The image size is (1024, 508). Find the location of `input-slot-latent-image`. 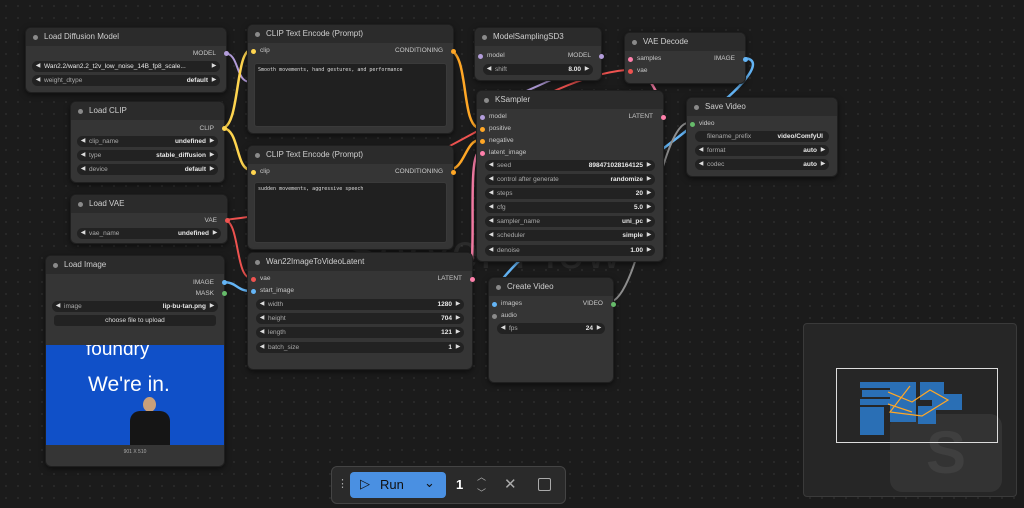

input-slot-latent-image is located at coordinates (482, 153).